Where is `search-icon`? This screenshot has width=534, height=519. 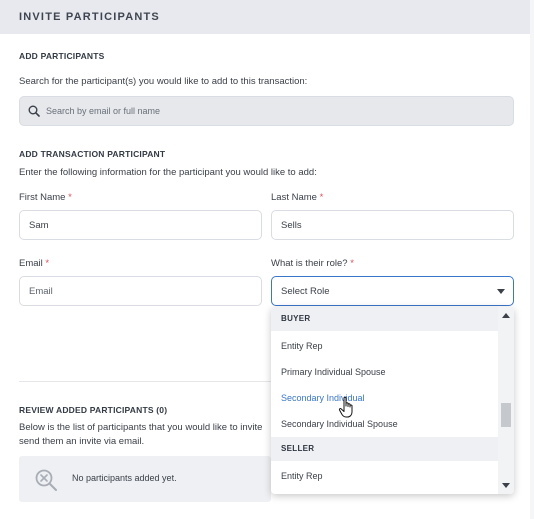
search-icon is located at coordinates (34, 111).